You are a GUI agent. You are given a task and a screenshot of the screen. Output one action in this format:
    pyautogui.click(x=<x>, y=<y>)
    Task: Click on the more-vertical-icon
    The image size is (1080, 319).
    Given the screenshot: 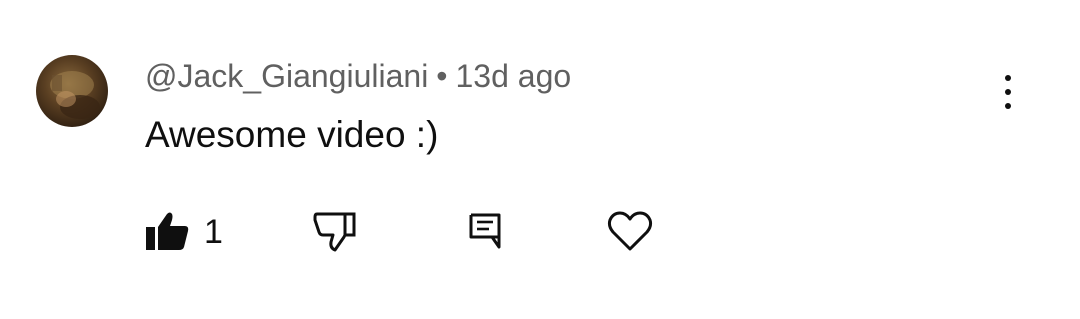 What is the action you would take?
    pyautogui.click(x=1008, y=78)
    